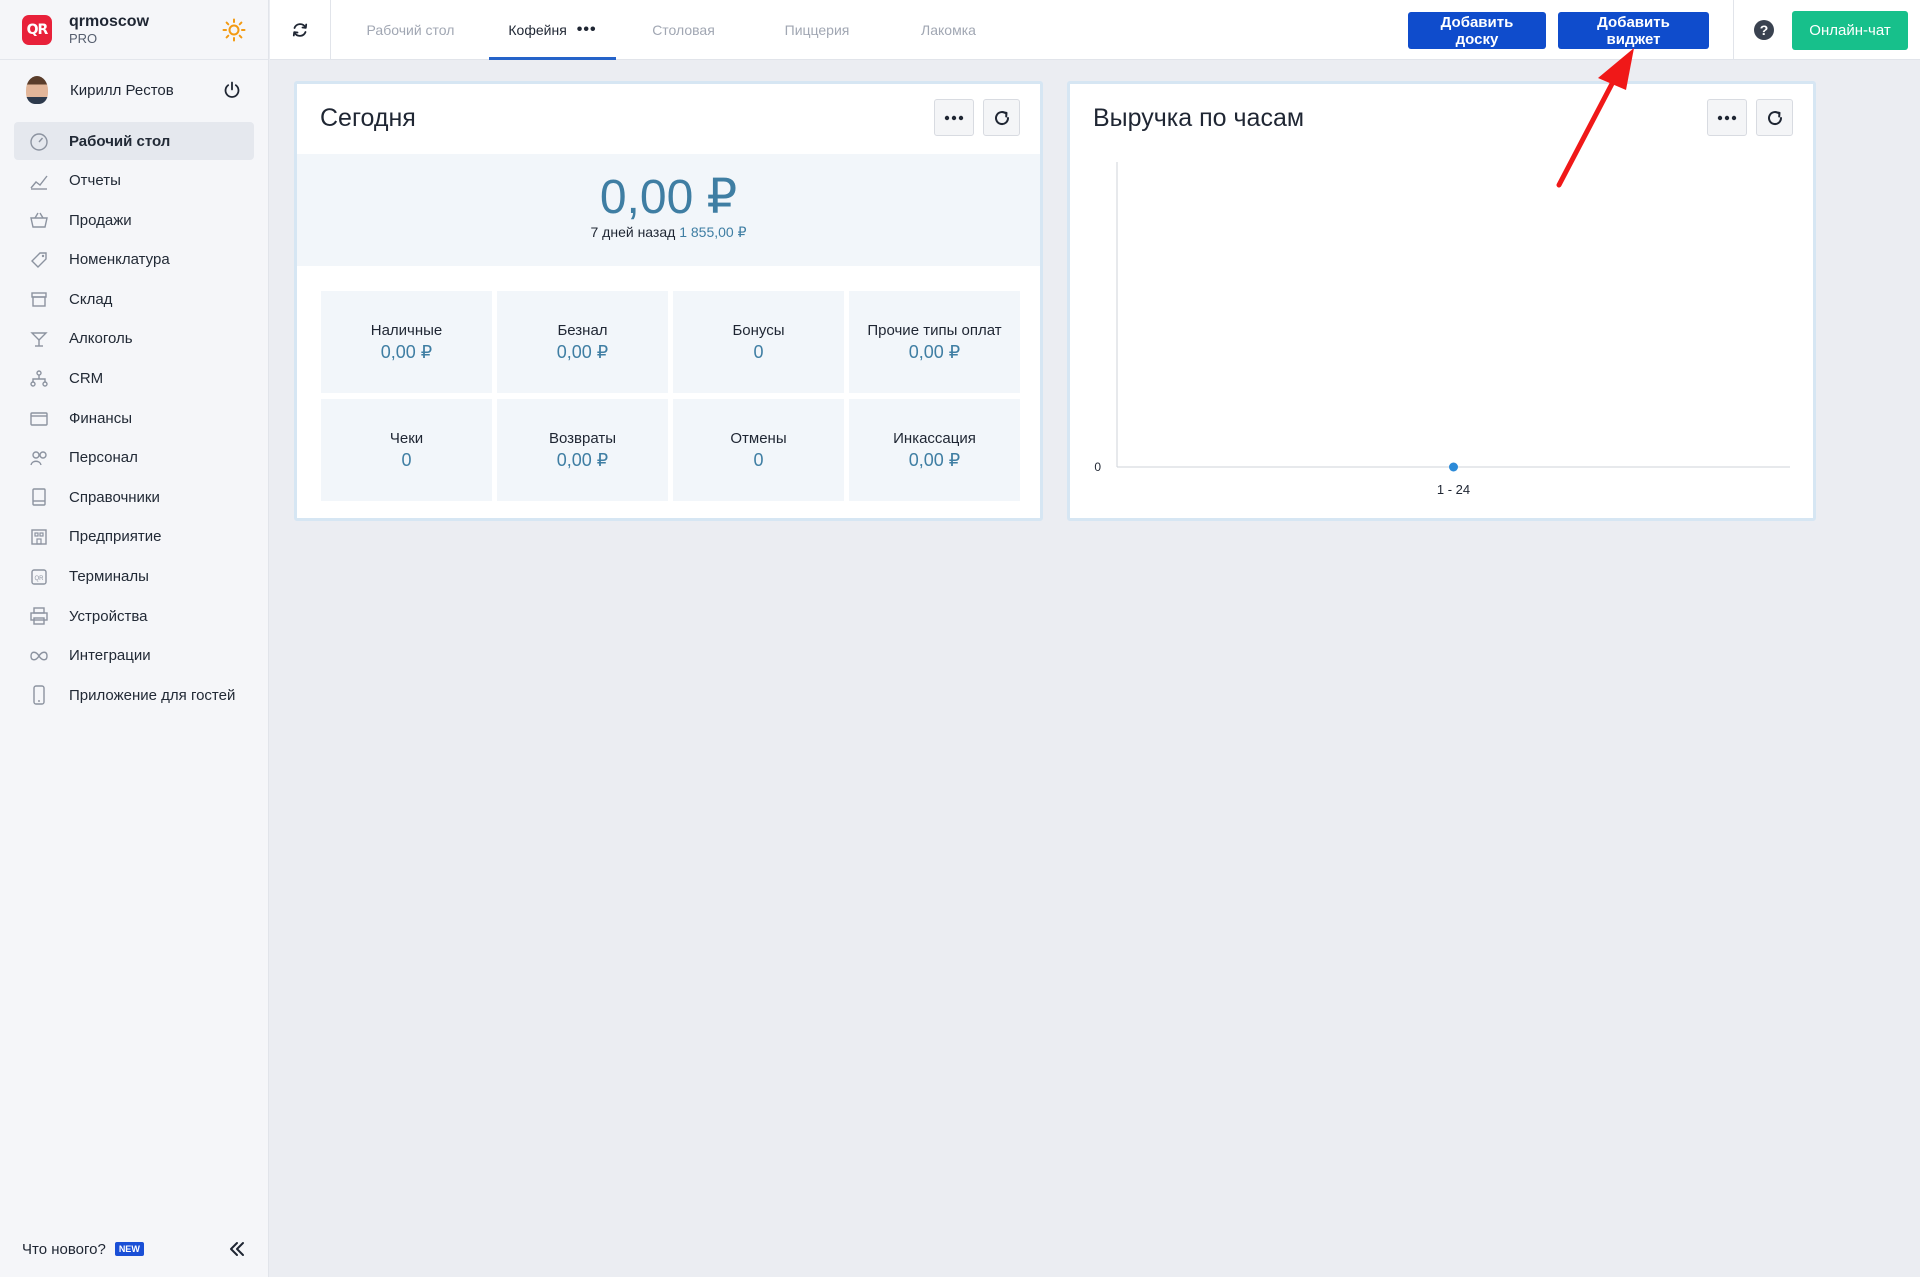 The image size is (1920, 1277). I want to click on sidebar-item-label: Продажи, so click(100, 220).